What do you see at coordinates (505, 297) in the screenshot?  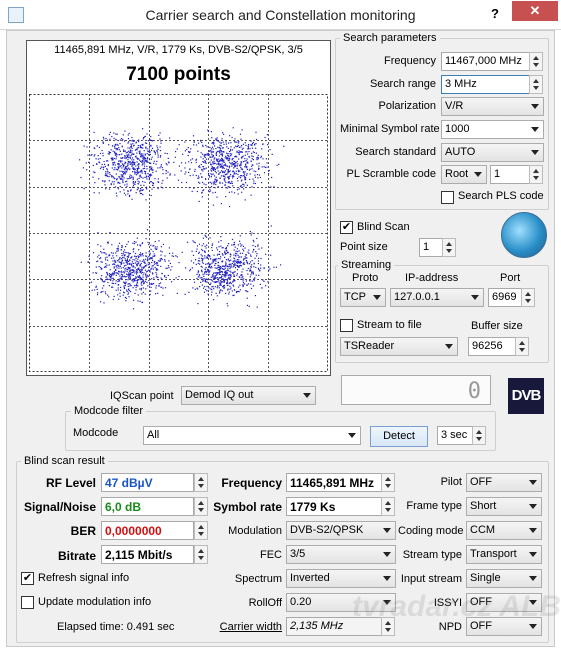 I see `port-input: 6969` at bounding box center [505, 297].